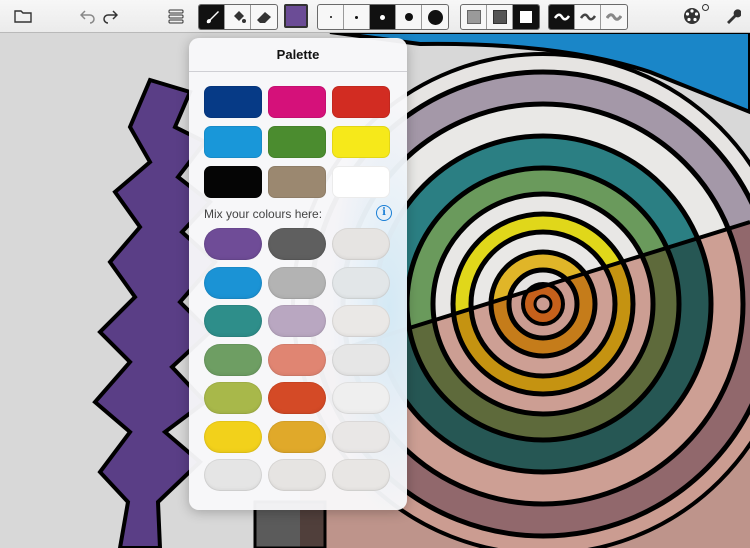 The width and height of the screenshot is (750, 548). What do you see at coordinates (384, 213) in the screenshot?
I see `info-icon: i` at bounding box center [384, 213].